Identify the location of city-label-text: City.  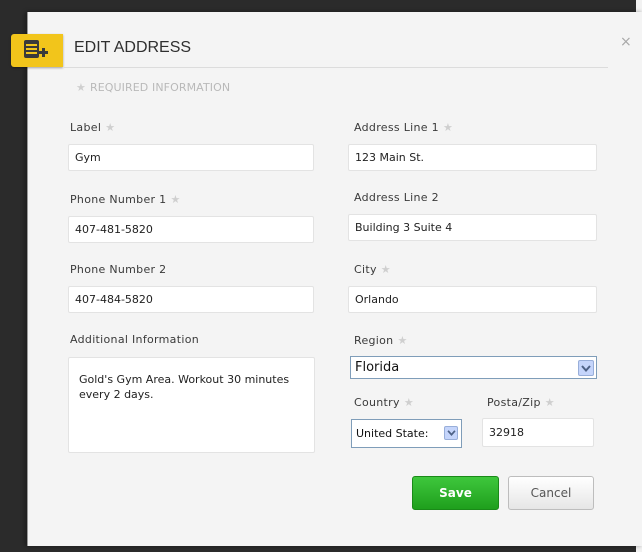
(365, 269).